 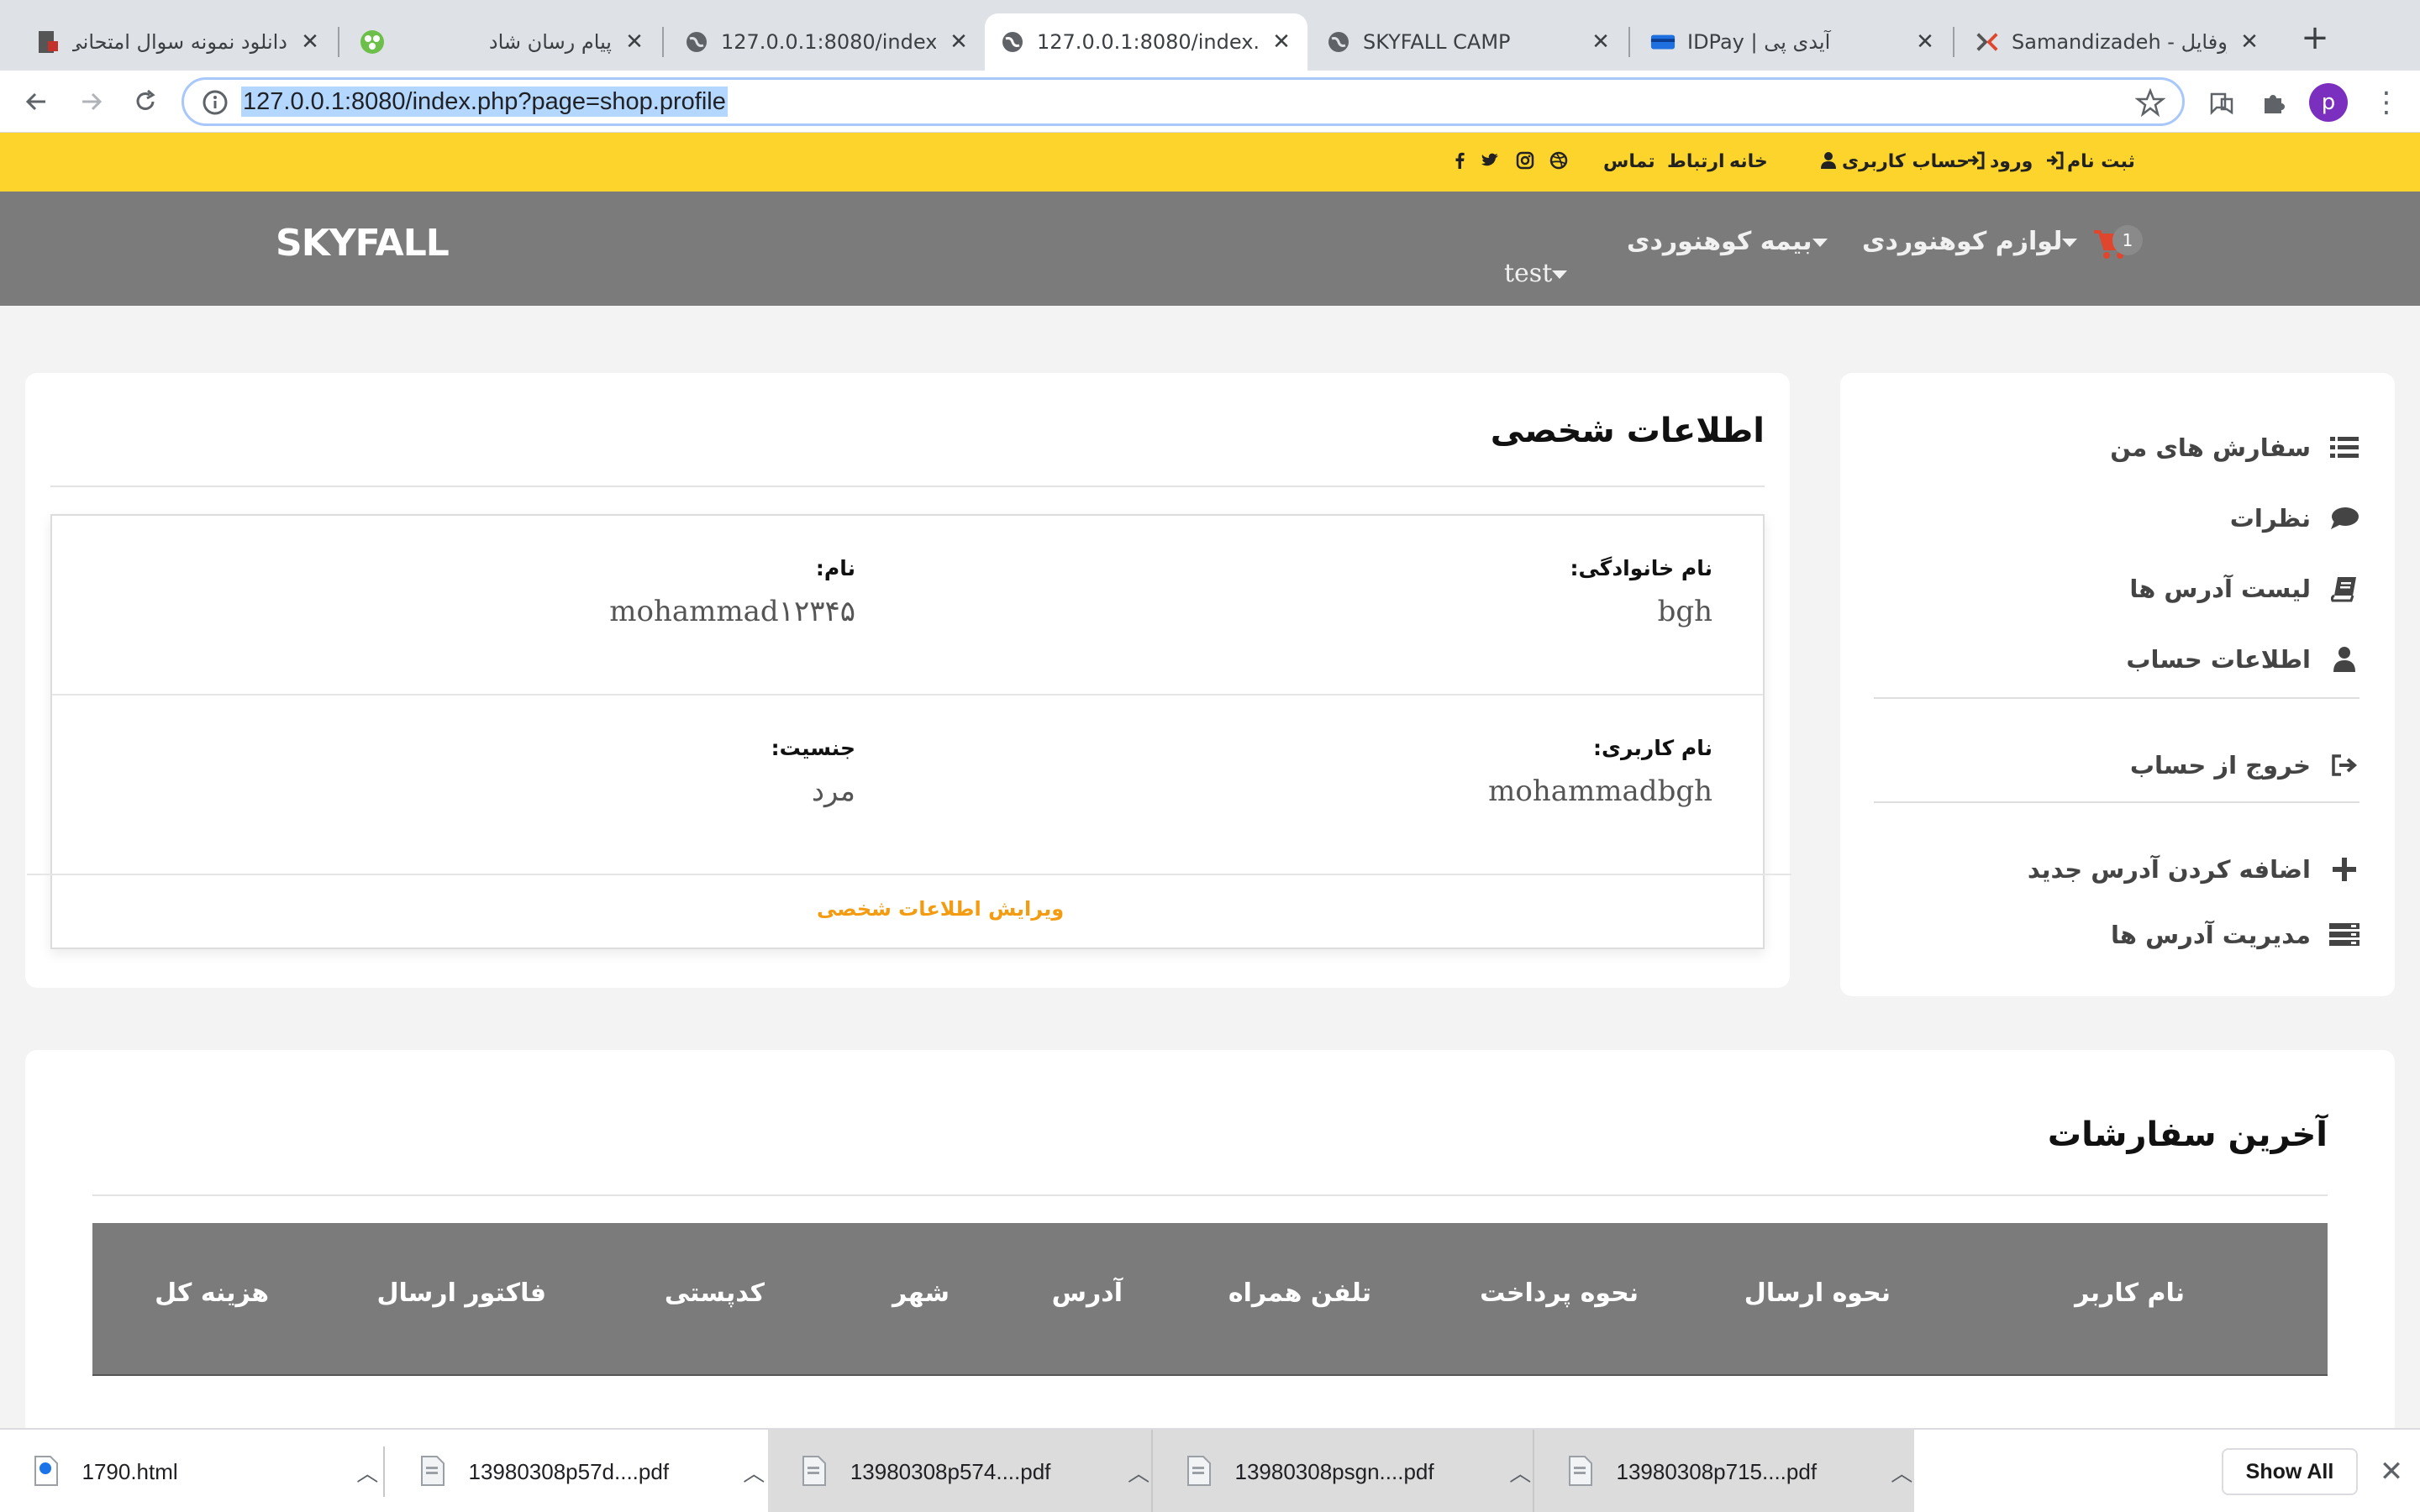 What do you see at coordinates (1526, 161) in the screenshot?
I see `instagram-icon` at bounding box center [1526, 161].